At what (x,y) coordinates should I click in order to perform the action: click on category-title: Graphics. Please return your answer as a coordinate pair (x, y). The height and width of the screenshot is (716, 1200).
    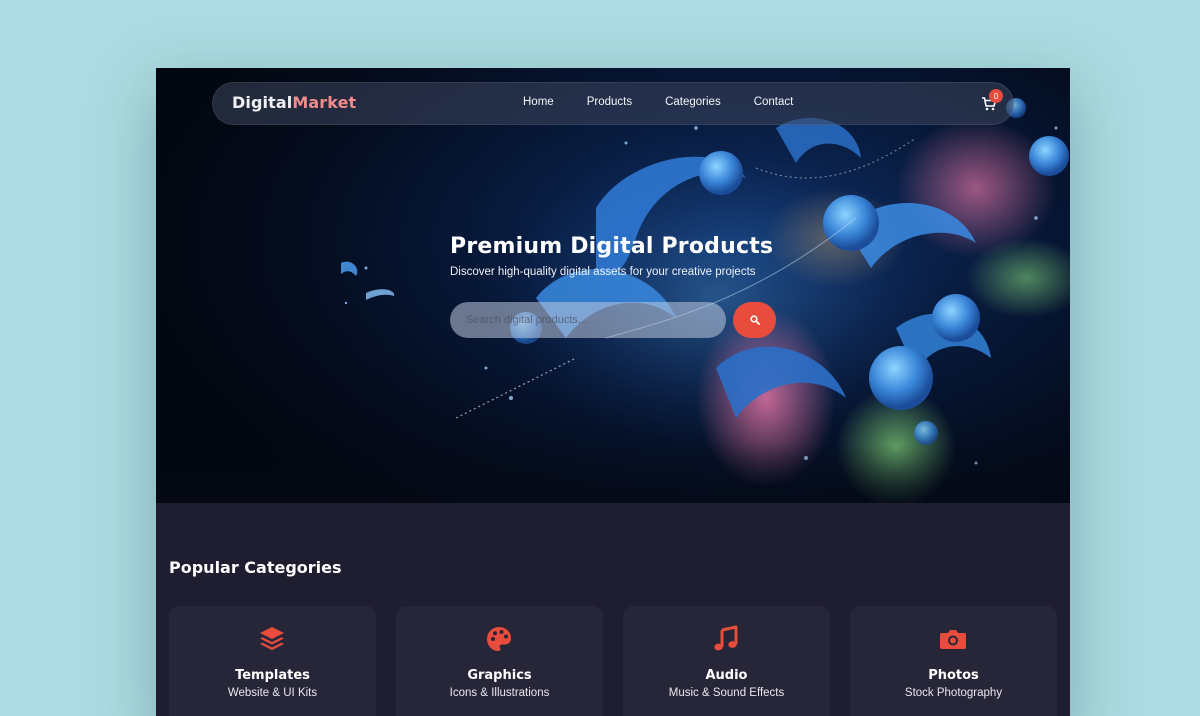
    Looking at the image, I should click on (499, 675).